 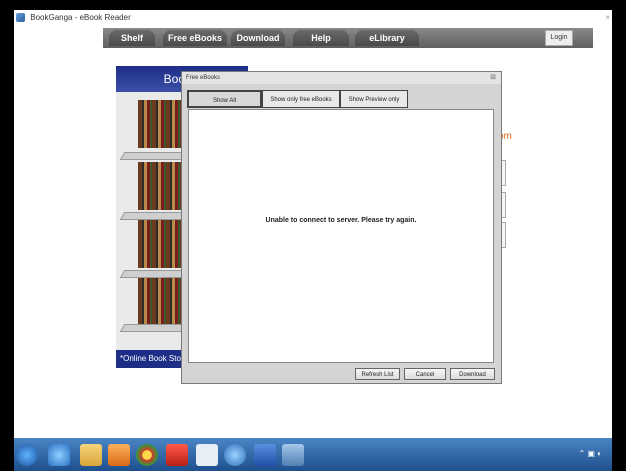 I want to click on app-icon, so click(x=20, y=18).